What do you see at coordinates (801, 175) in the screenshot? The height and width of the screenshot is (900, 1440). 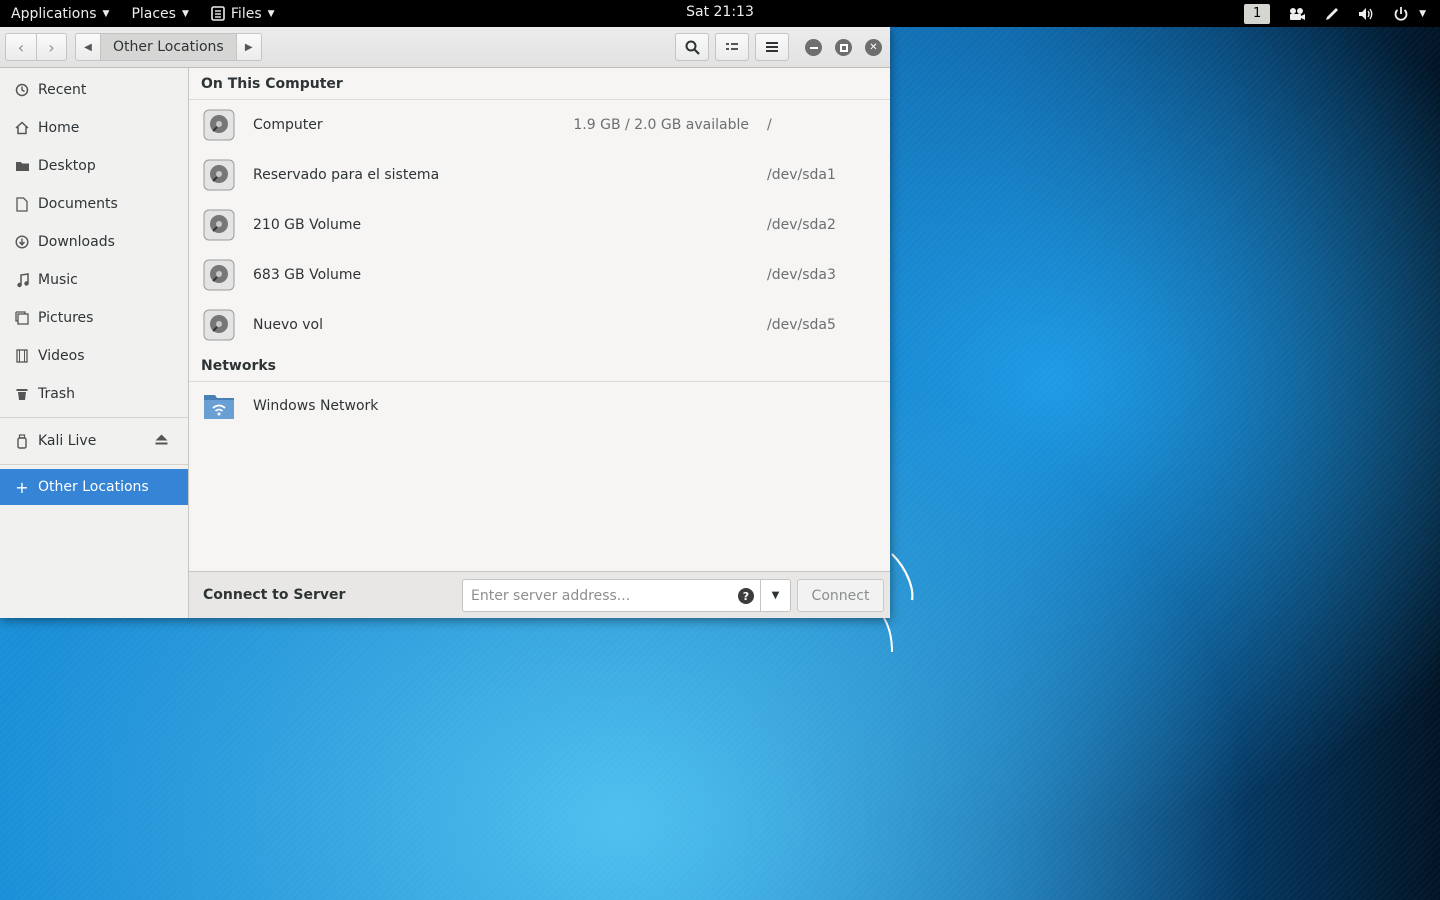 I see `location-path: /dev/sda1` at bounding box center [801, 175].